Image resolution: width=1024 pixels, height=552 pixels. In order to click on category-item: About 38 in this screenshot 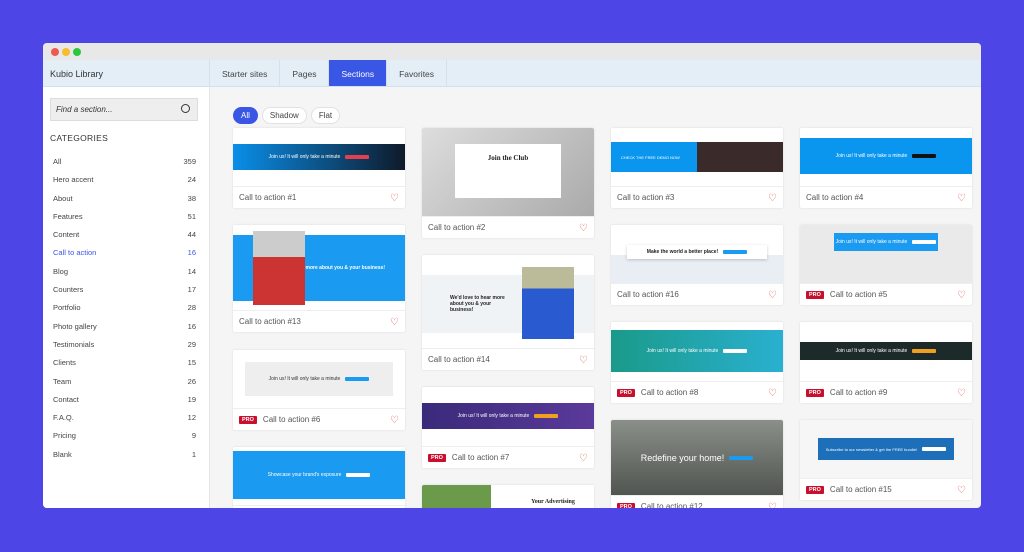, I will do `click(124, 203)`.